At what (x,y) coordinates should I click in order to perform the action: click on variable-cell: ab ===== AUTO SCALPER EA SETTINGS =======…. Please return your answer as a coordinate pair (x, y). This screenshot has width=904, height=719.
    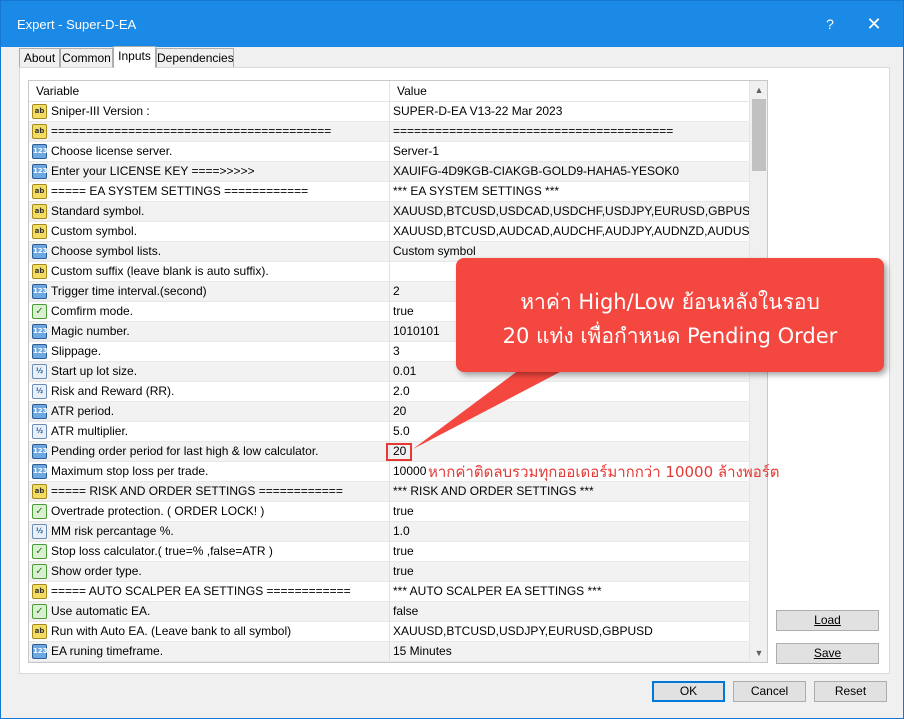
    Looking at the image, I should click on (209, 591).